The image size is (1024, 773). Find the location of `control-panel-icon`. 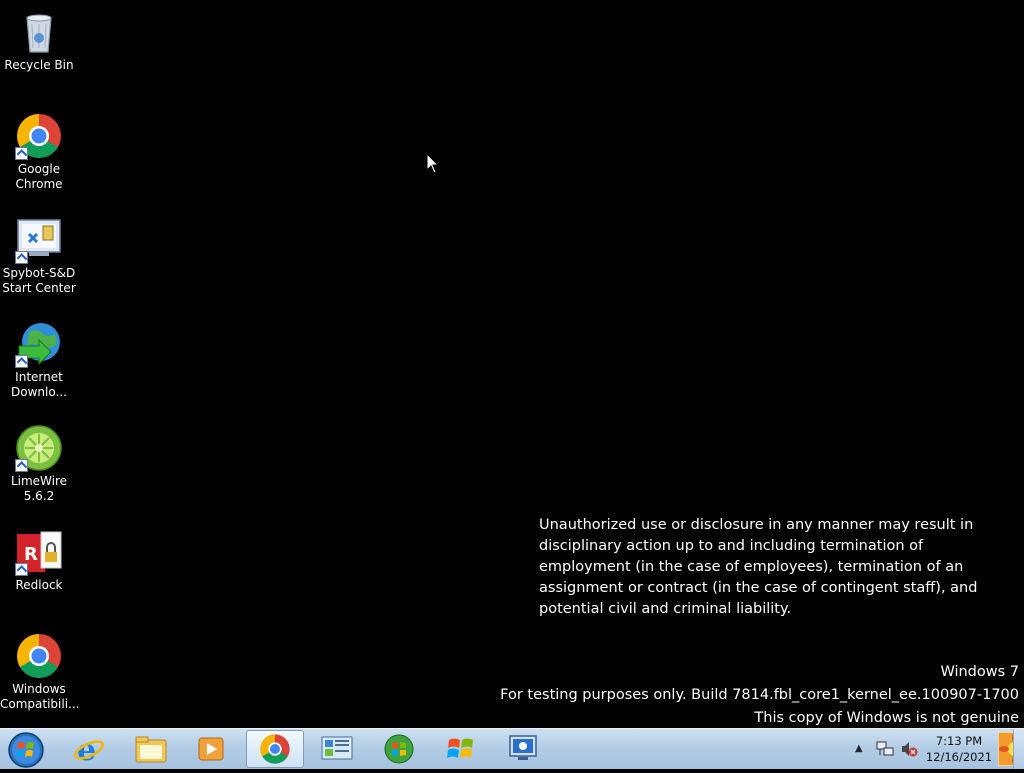

control-panel-icon is located at coordinates (337, 748).